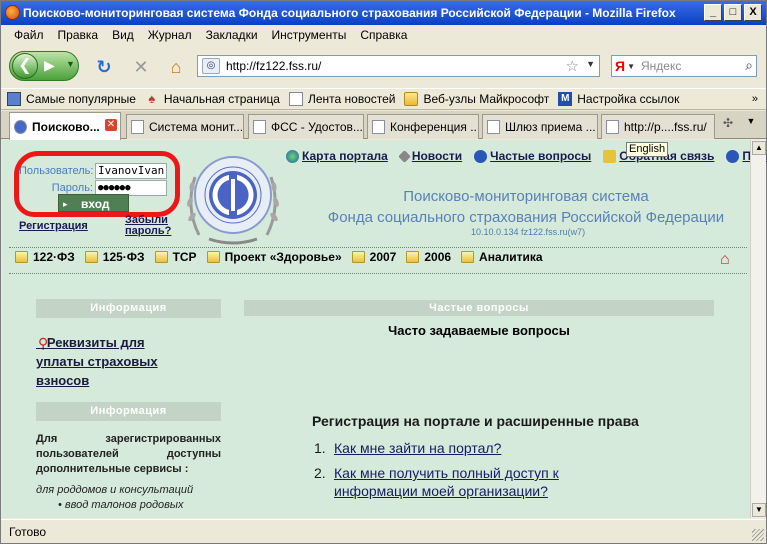  Describe the element at coordinates (211, 66) in the screenshot. I see `site-identity-icon: ◎` at that location.